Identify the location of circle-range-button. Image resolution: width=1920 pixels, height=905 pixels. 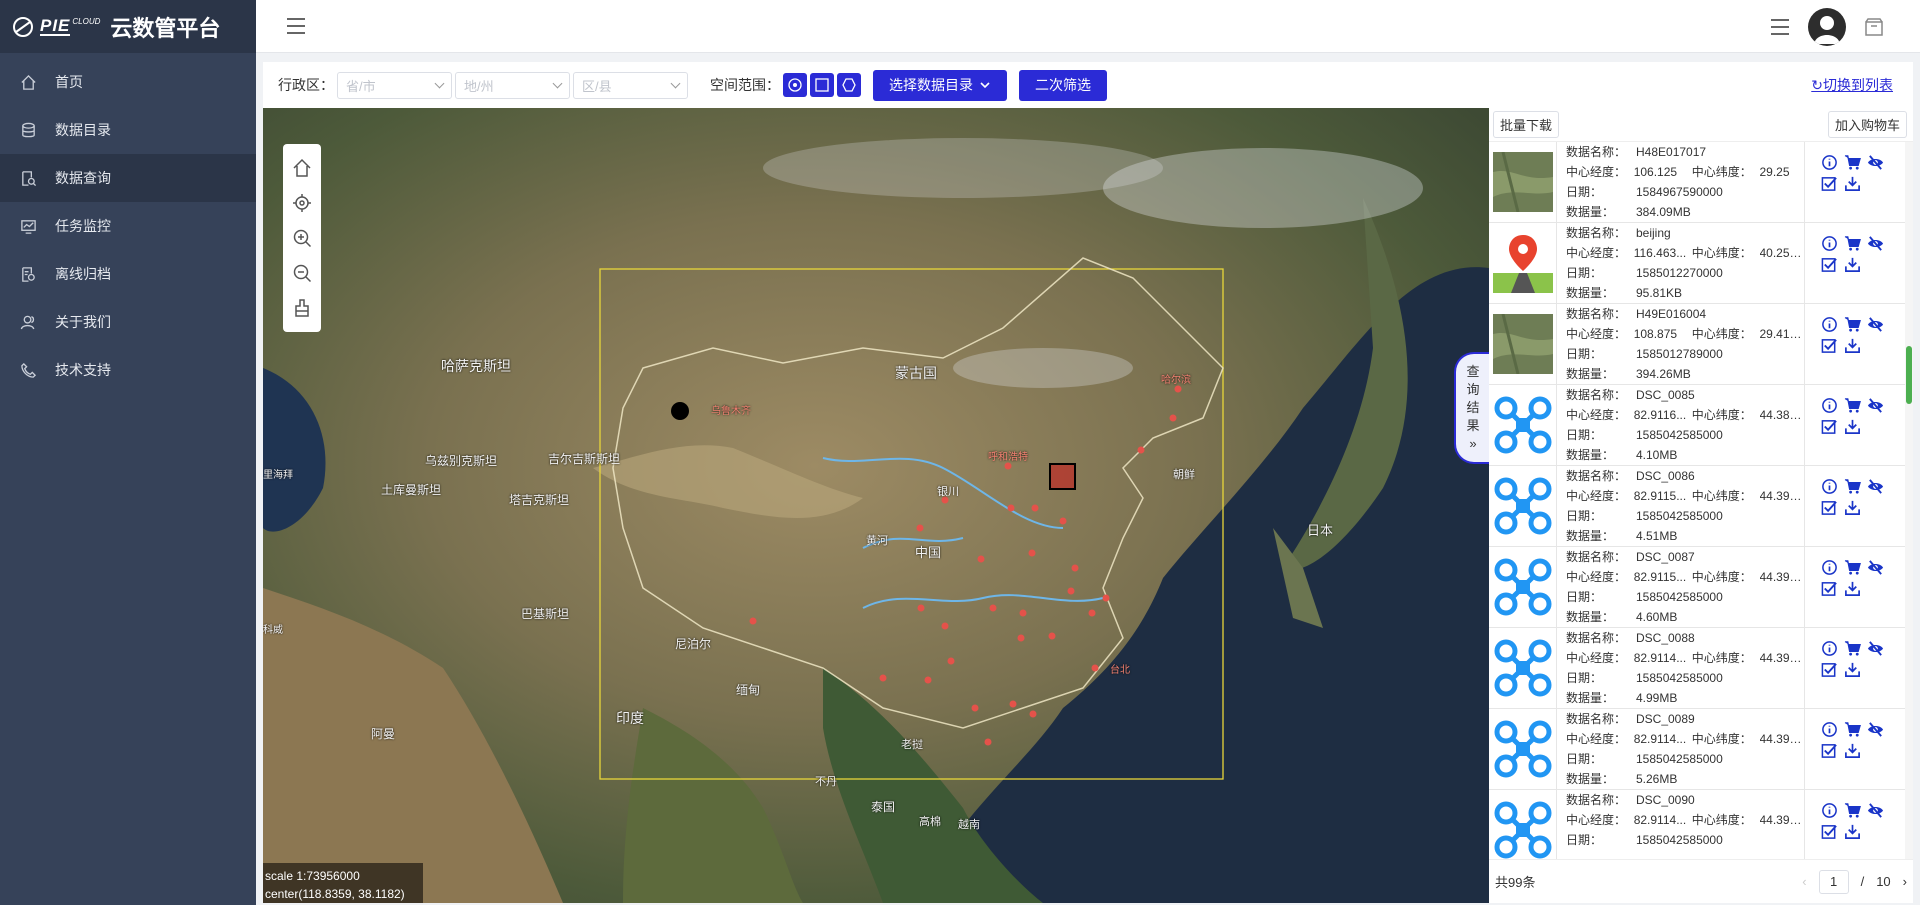
(795, 85).